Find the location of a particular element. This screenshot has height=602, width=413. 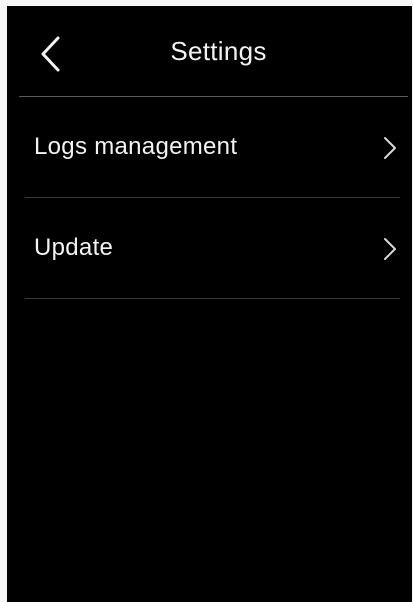

menu-item-label: Update is located at coordinates (74, 247).